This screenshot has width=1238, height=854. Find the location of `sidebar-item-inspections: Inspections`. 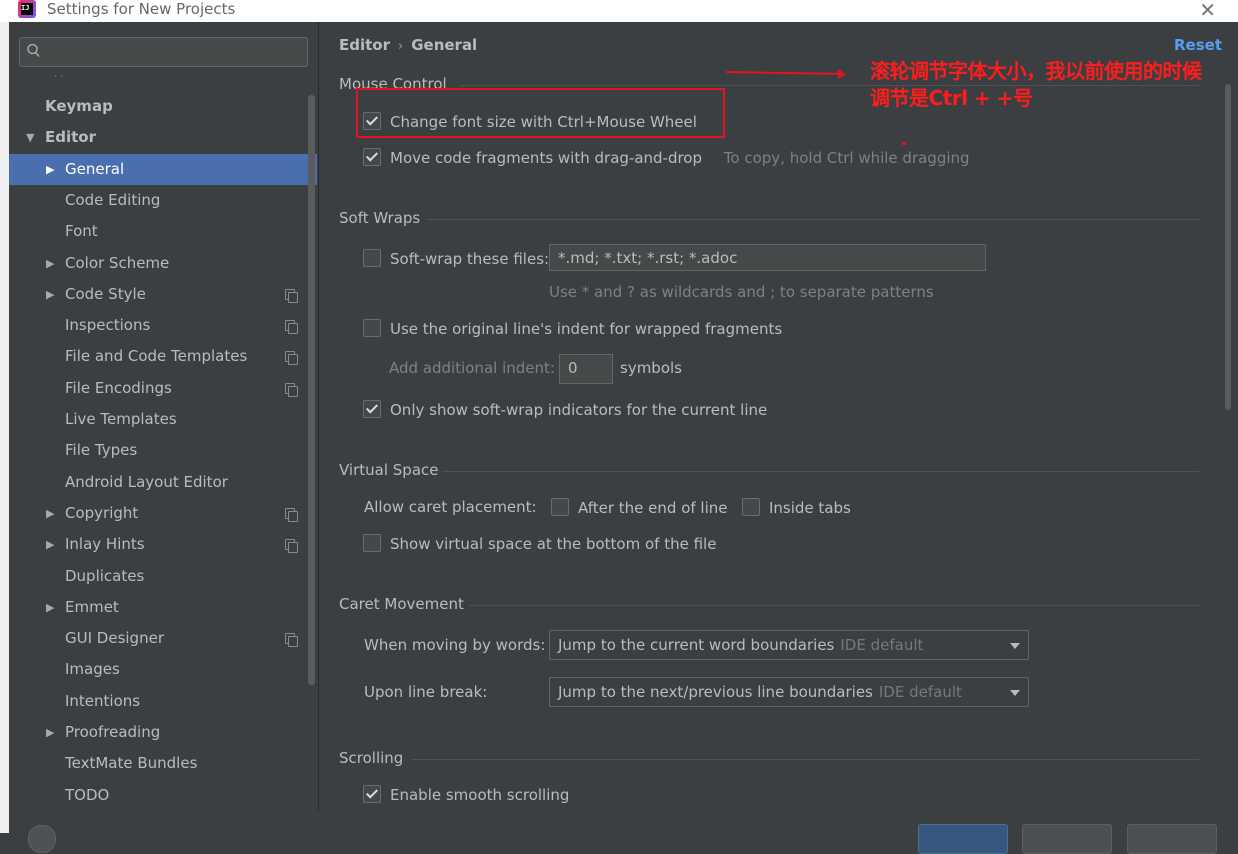

sidebar-item-inspections: Inspections is located at coordinates (163, 325).